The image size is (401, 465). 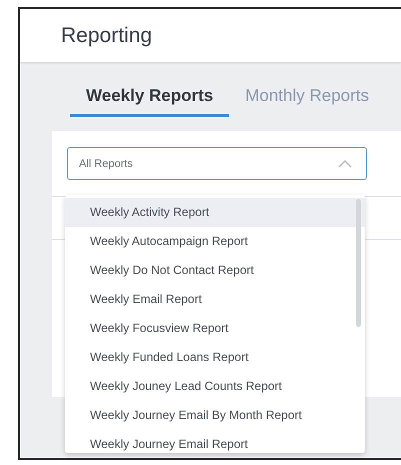 What do you see at coordinates (217, 163) in the screenshot?
I see `report-select: All Reports` at bounding box center [217, 163].